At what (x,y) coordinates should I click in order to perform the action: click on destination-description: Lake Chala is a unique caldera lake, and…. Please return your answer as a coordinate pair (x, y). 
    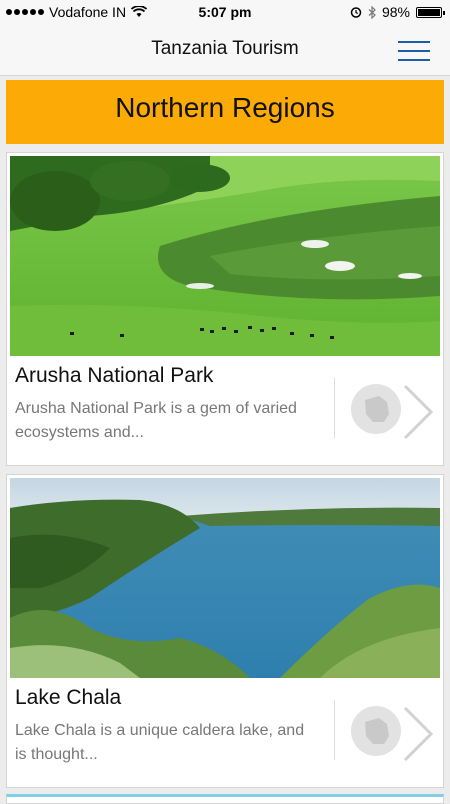
    Looking at the image, I should click on (160, 742).